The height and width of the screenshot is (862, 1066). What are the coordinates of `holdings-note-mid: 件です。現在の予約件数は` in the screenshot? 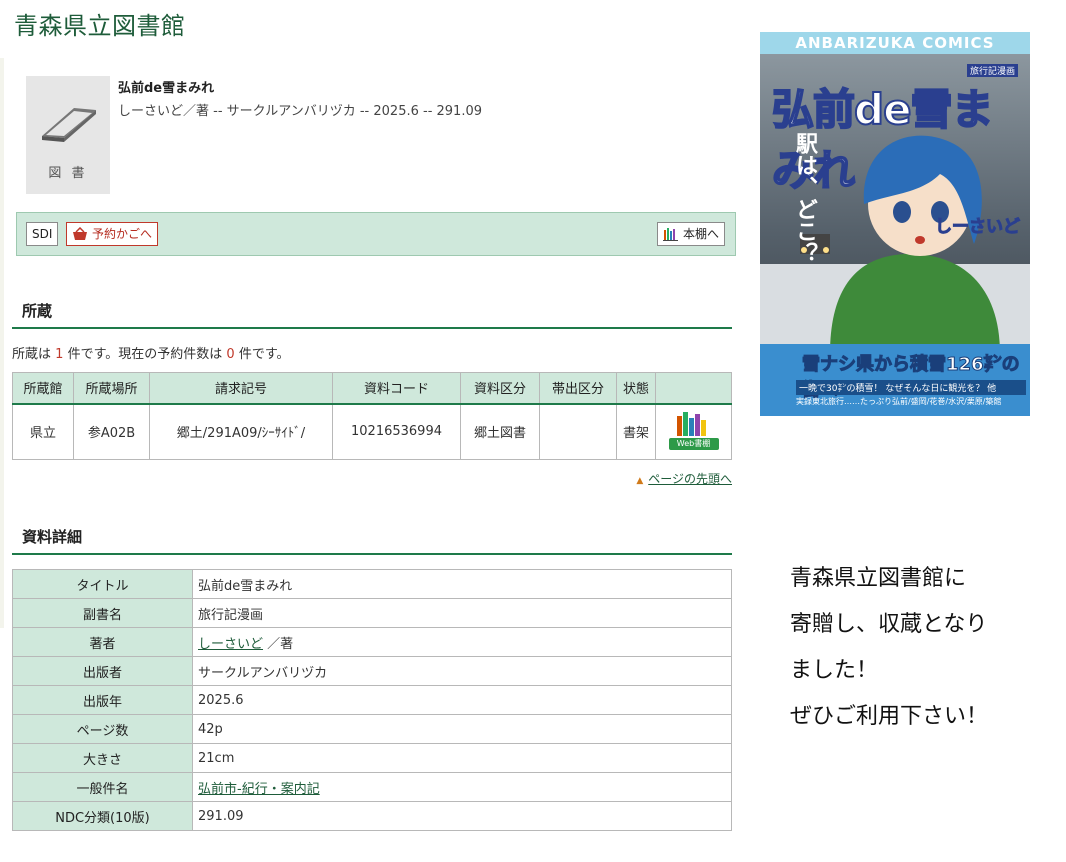 It's located at (145, 354).